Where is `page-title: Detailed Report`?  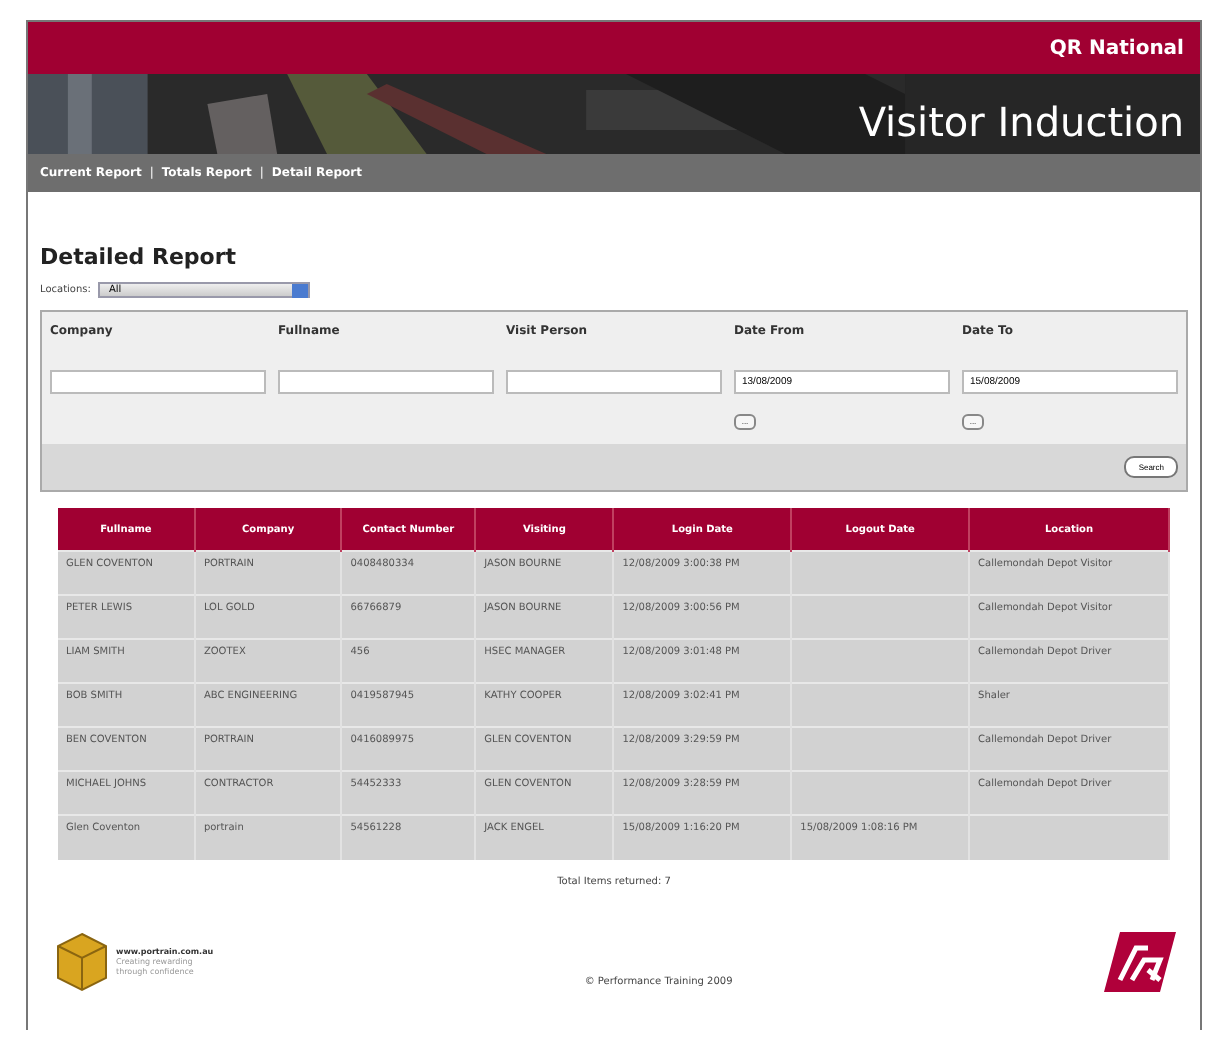 page-title: Detailed Report is located at coordinates (139, 257).